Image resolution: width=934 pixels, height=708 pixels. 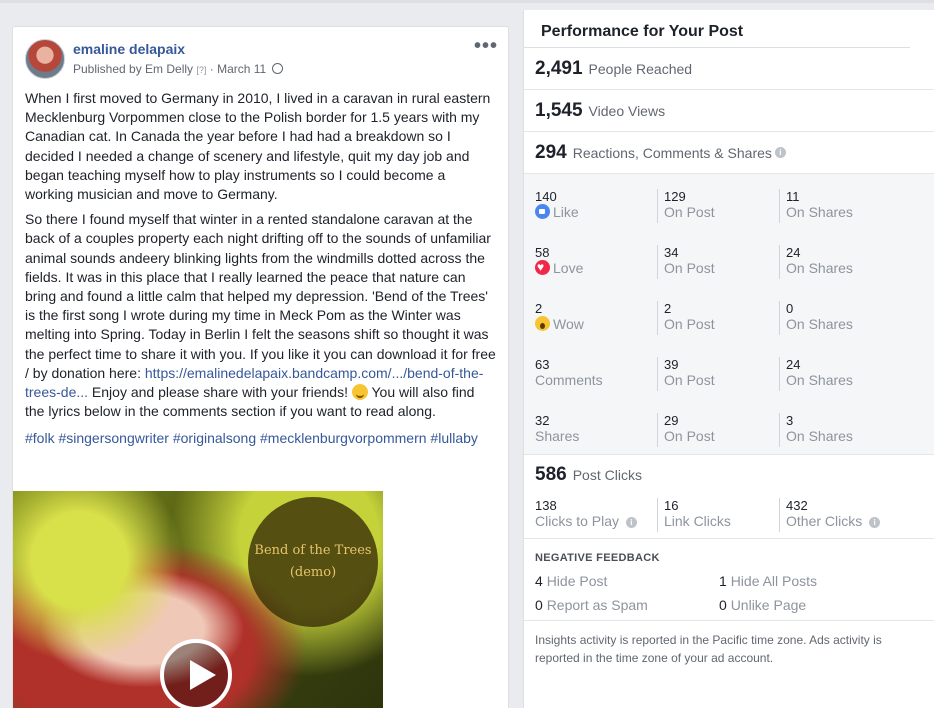 I want to click on video-thumbnail: Bend of the Trees (demo), so click(x=198, y=599).